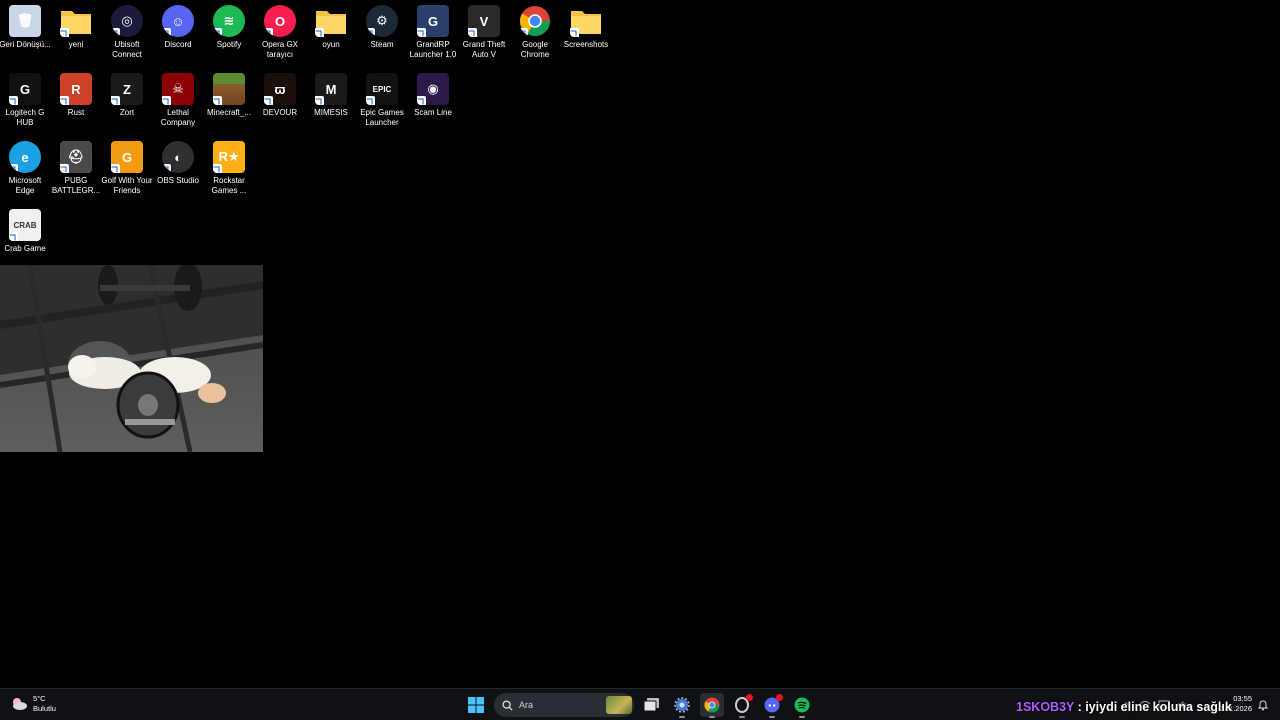 Image resolution: width=1280 pixels, height=720 pixels. I want to click on desktop-icon: ☺ Discord, so click(178, 27).